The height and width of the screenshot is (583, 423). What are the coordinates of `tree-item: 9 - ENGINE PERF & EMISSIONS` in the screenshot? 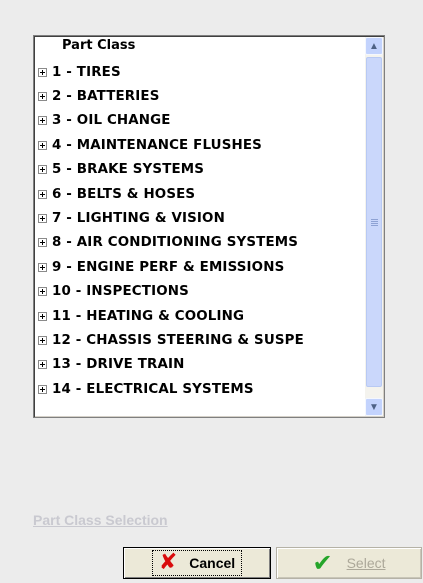 It's located at (201, 267).